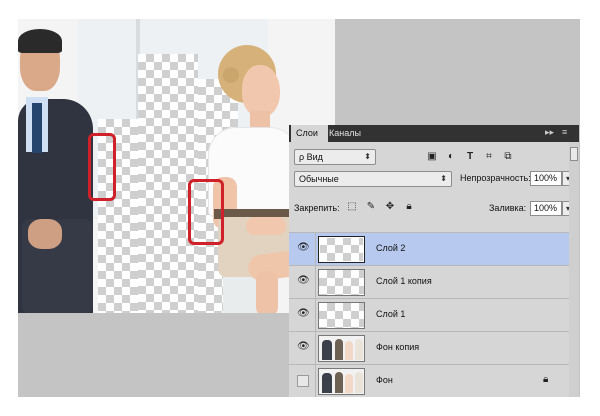  I want to click on layer-name: Слой 2, so click(390, 248).